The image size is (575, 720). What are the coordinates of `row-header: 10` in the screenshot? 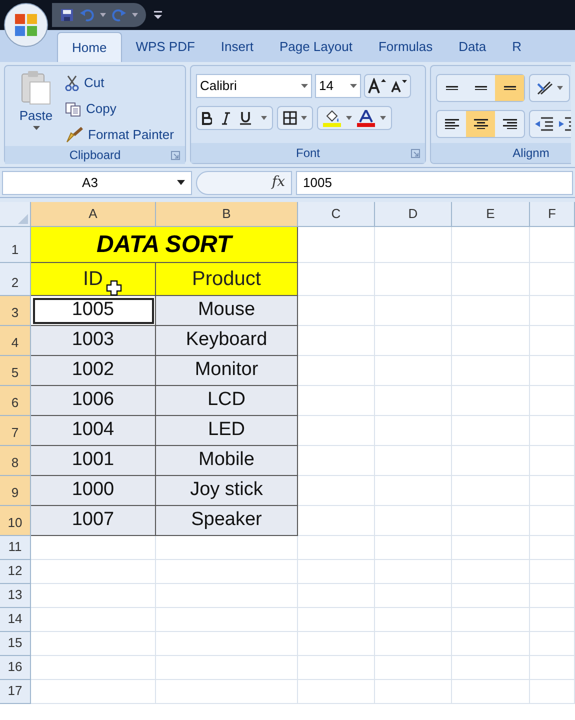 It's located at (15, 521).